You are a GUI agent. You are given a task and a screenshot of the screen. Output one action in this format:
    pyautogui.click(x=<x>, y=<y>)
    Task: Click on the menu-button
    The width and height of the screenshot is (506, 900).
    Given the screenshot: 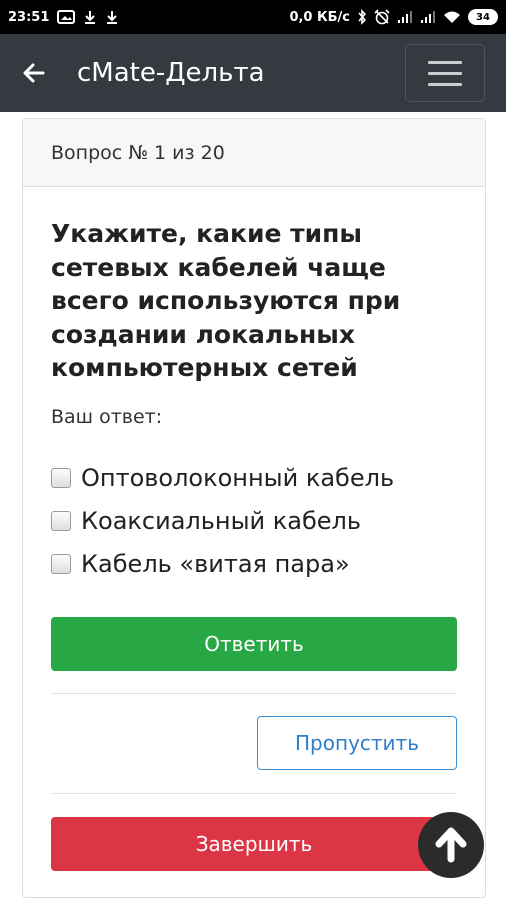 What is the action you would take?
    pyautogui.click(x=445, y=73)
    